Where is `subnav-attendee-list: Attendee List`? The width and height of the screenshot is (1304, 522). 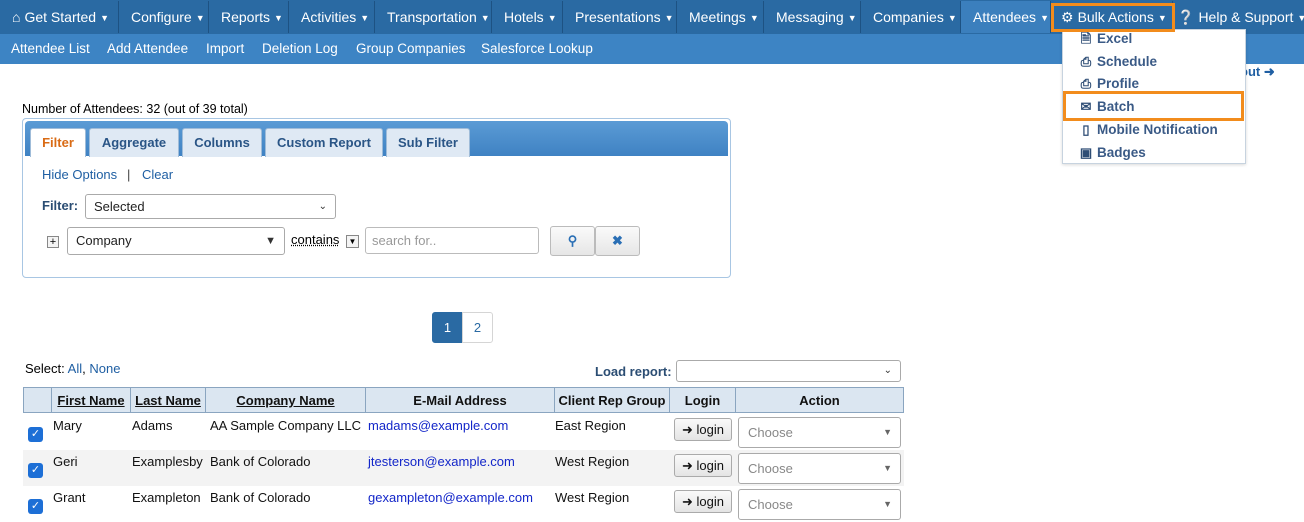
subnav-attendee-list: Attendee List is located at coordinates (50, 49).